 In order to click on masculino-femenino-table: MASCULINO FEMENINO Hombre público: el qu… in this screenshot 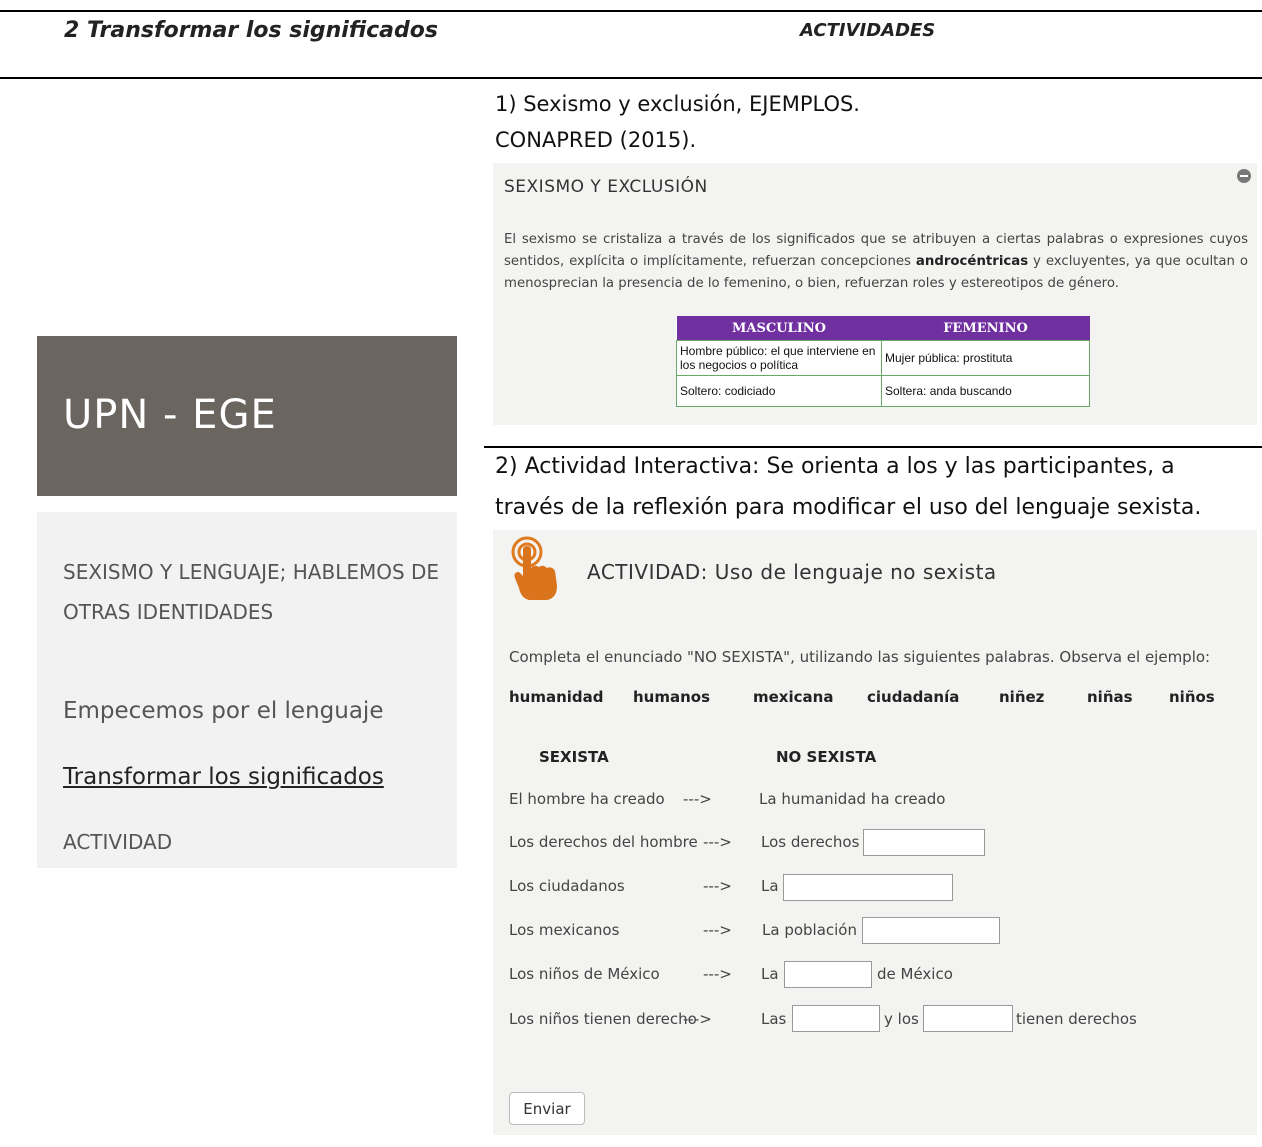, I will do `click(883, 361)`.